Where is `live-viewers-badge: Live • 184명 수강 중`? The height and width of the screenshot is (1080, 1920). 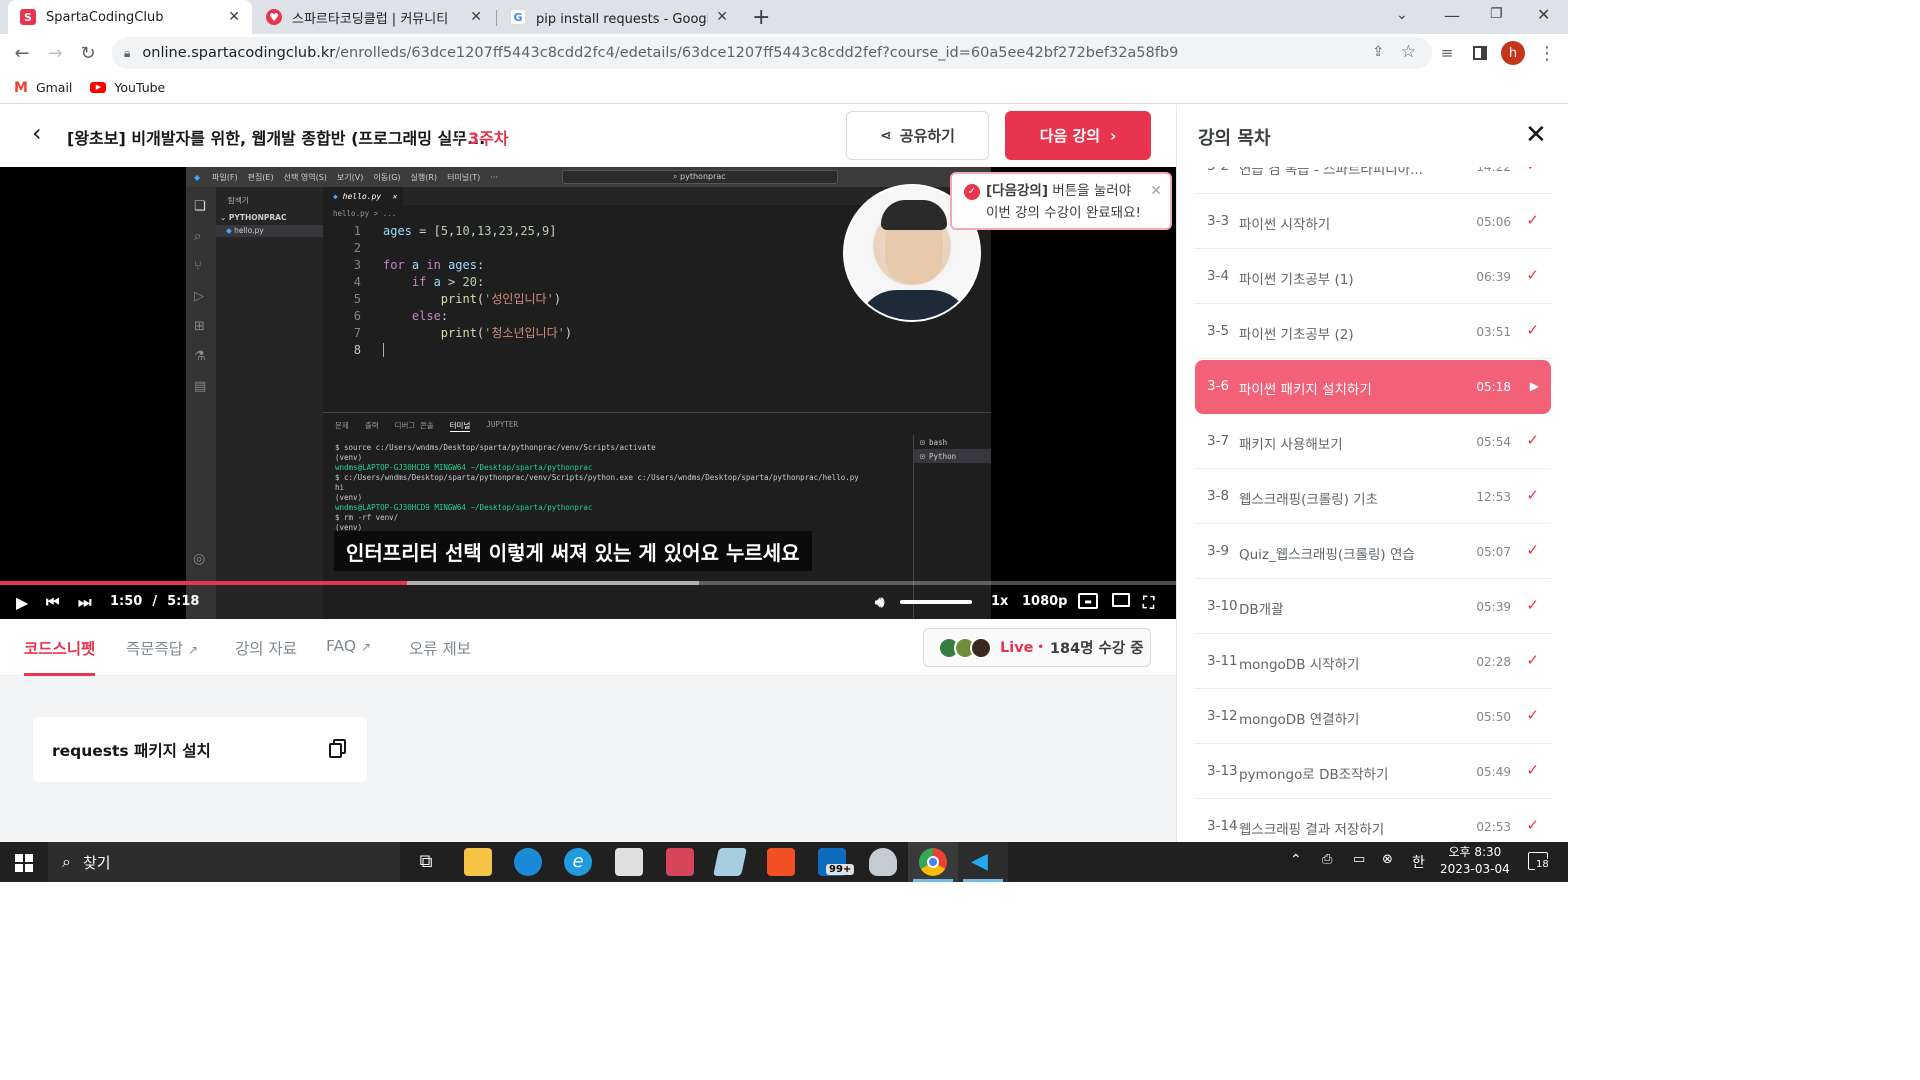 live-viewers-badge: Live • 184명 수강 중 is located at coordinates (1037, 647).